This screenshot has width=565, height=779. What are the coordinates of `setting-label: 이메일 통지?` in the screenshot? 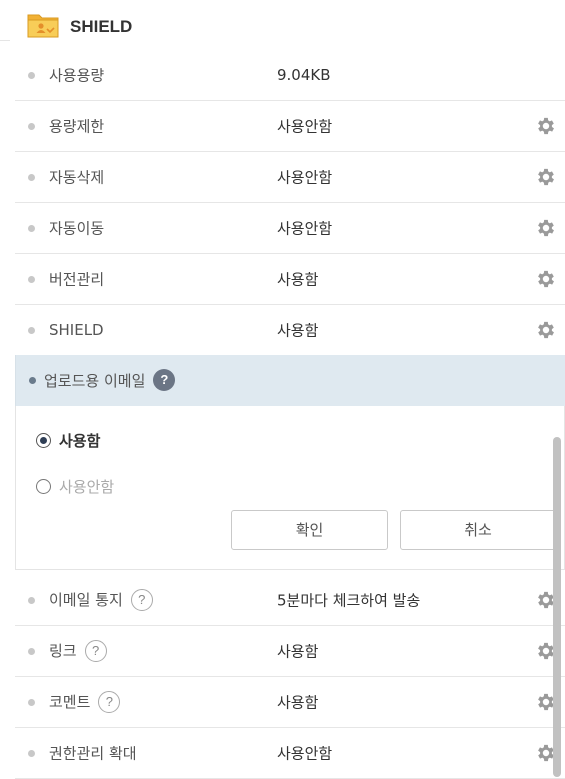 It's located at (101, 599).